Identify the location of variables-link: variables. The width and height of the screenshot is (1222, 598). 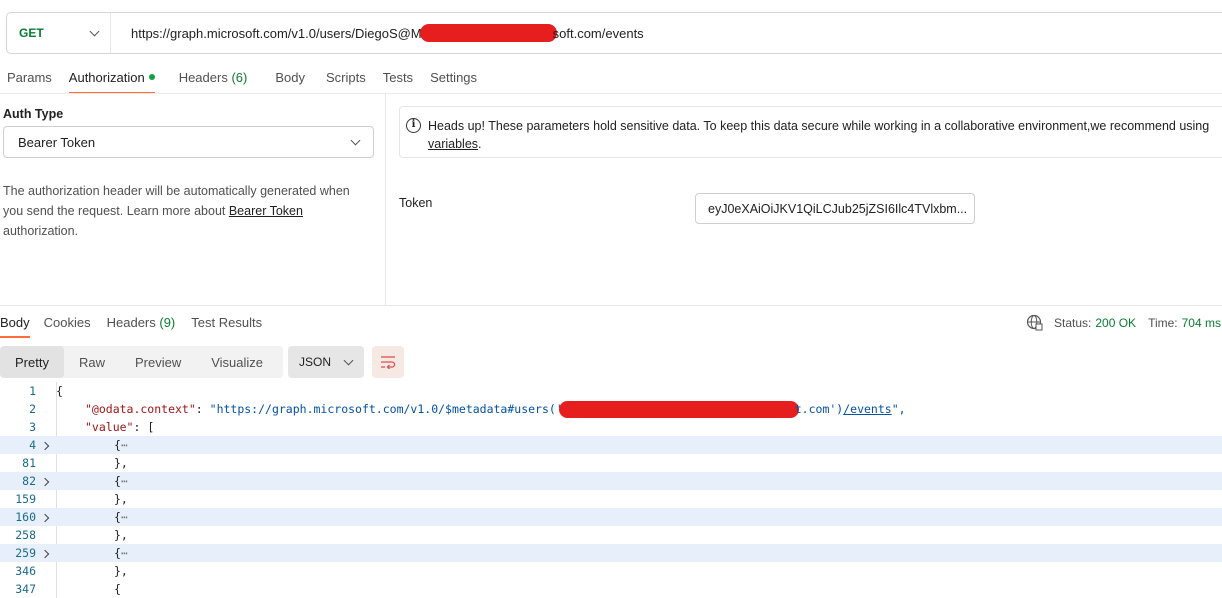
(453, 144).